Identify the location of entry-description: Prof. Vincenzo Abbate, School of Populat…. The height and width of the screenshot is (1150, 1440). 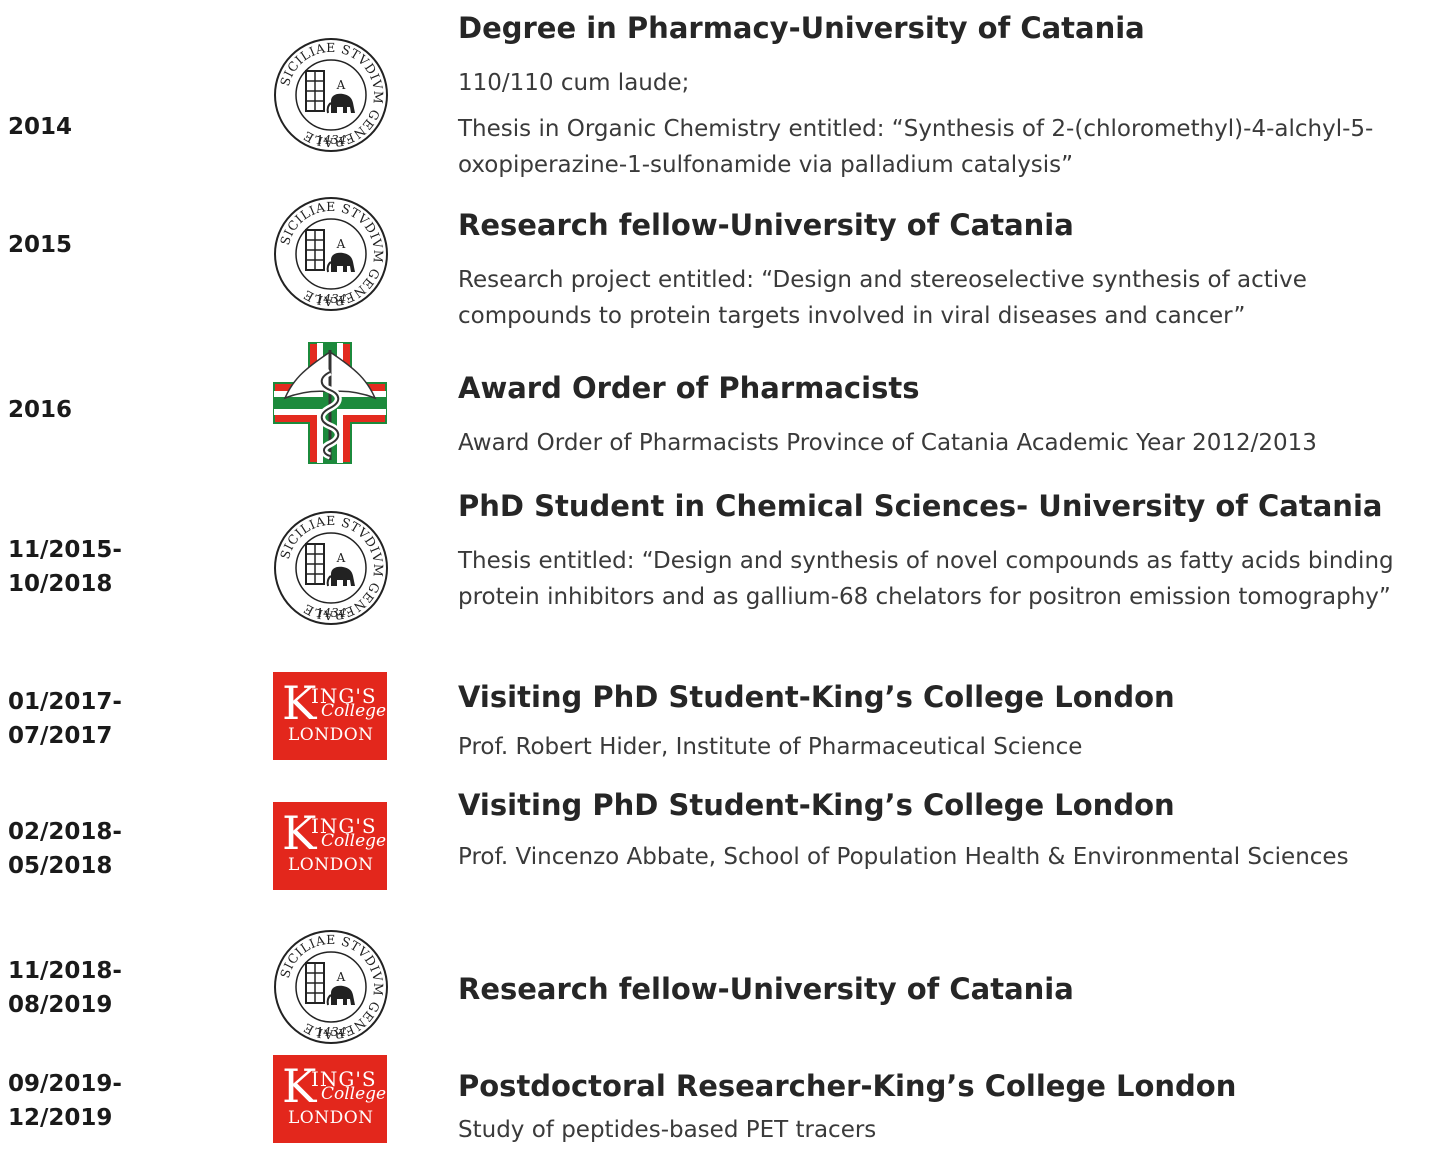
(945, 857).